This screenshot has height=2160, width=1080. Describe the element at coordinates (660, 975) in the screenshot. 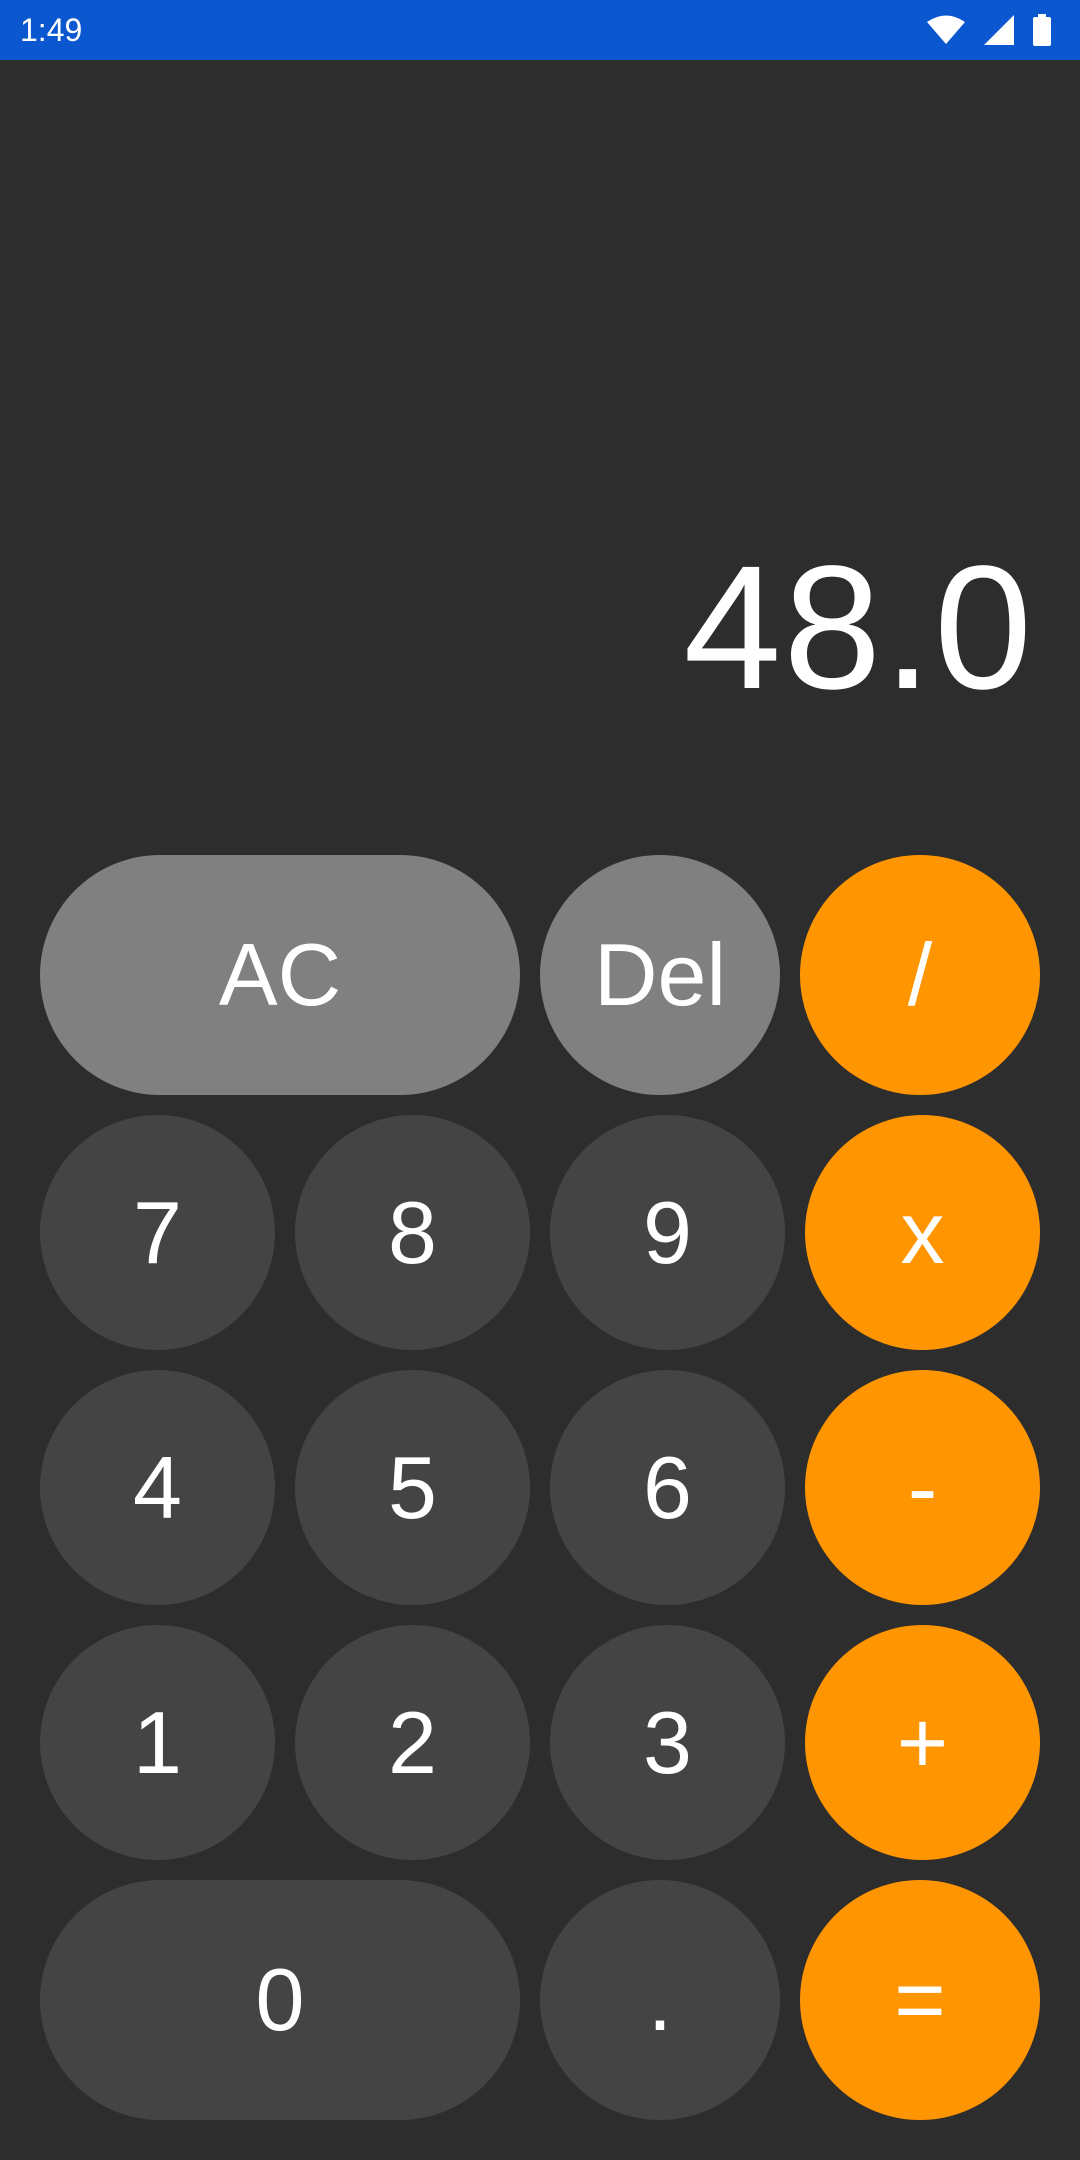

I see `delete-button: Del` at that location.